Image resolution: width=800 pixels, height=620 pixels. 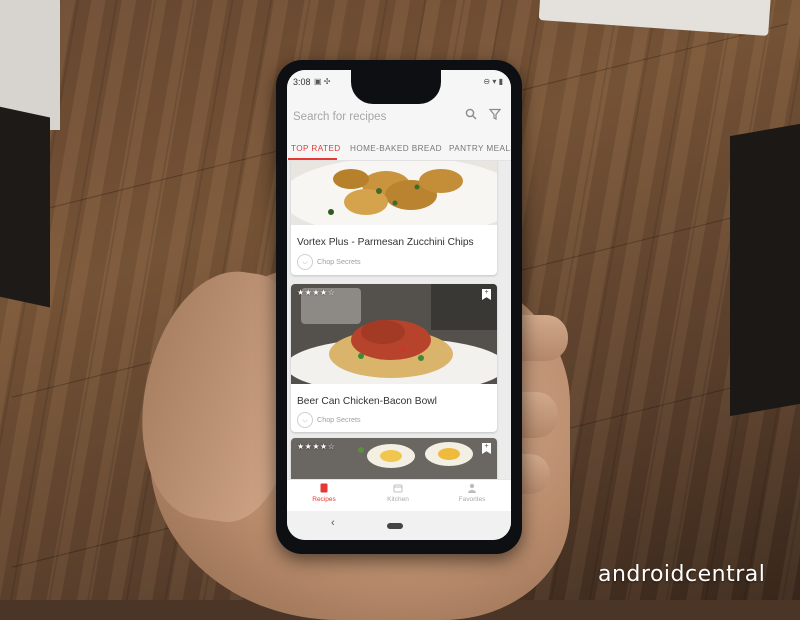 What do you see at coordinates (396, 87) in the screenshot?
I see `display-notch` at bounding box center [396, 87].